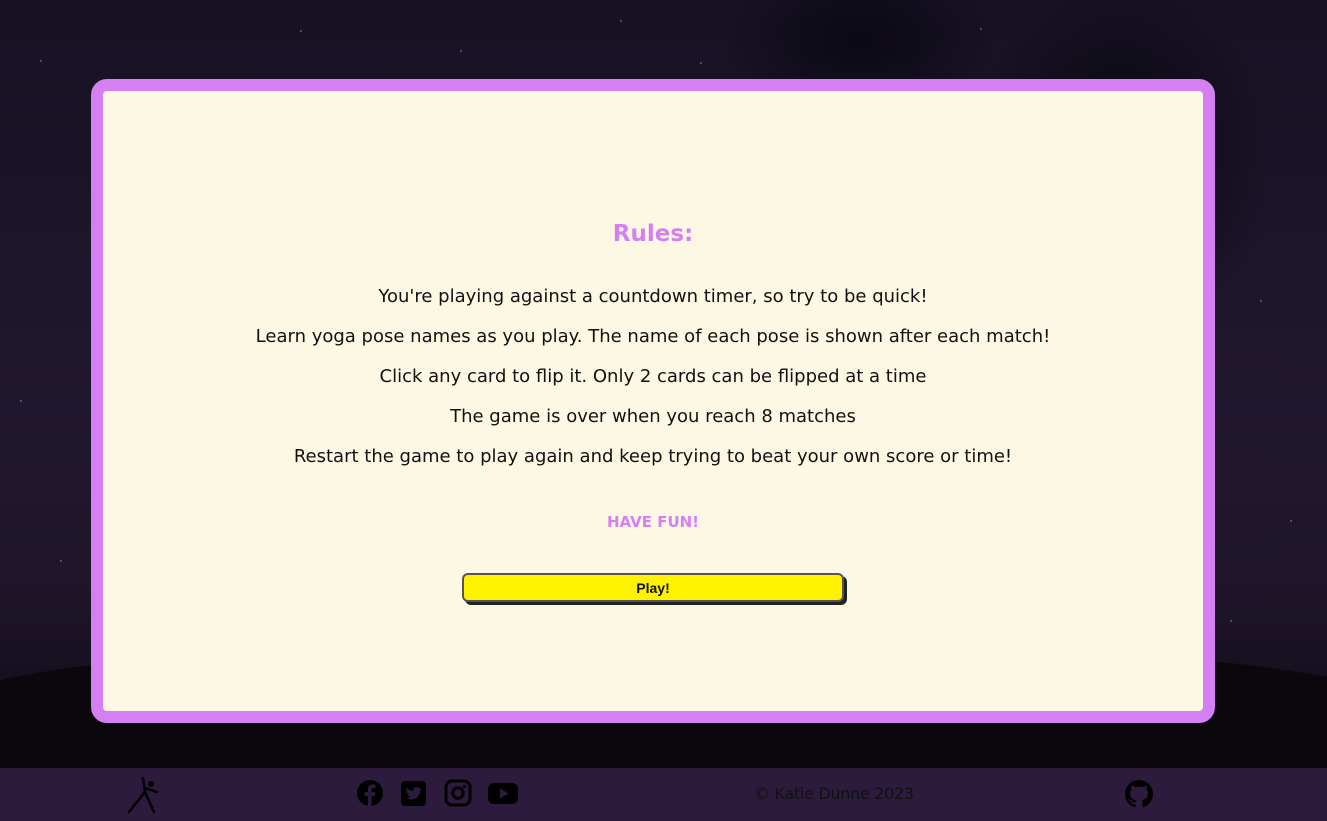 This screenshot has height=821, width=1327. What do you see at coordinates (370, 793) in the screenshot?
I see `facebook-icon` at bounding box center [370, 793].